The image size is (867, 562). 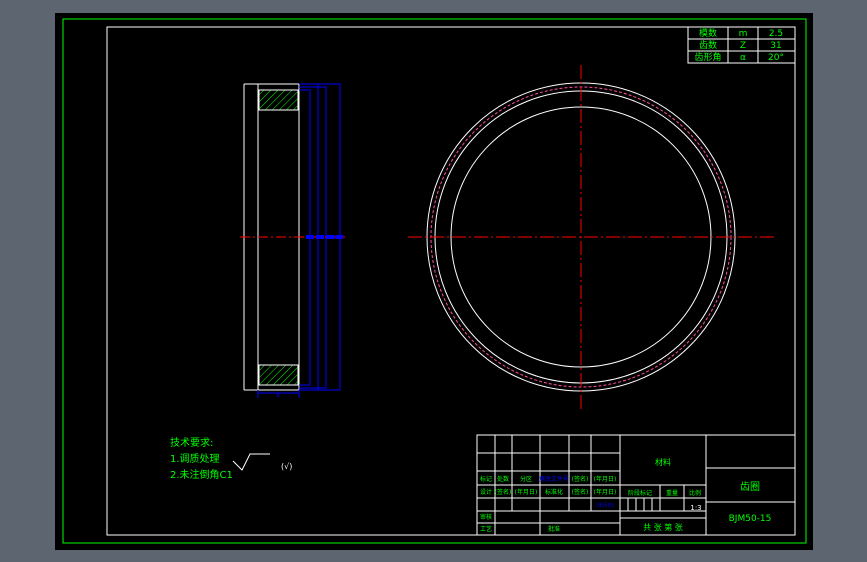 I want to click on param-sym-2: α, so click(x=743, y=58).